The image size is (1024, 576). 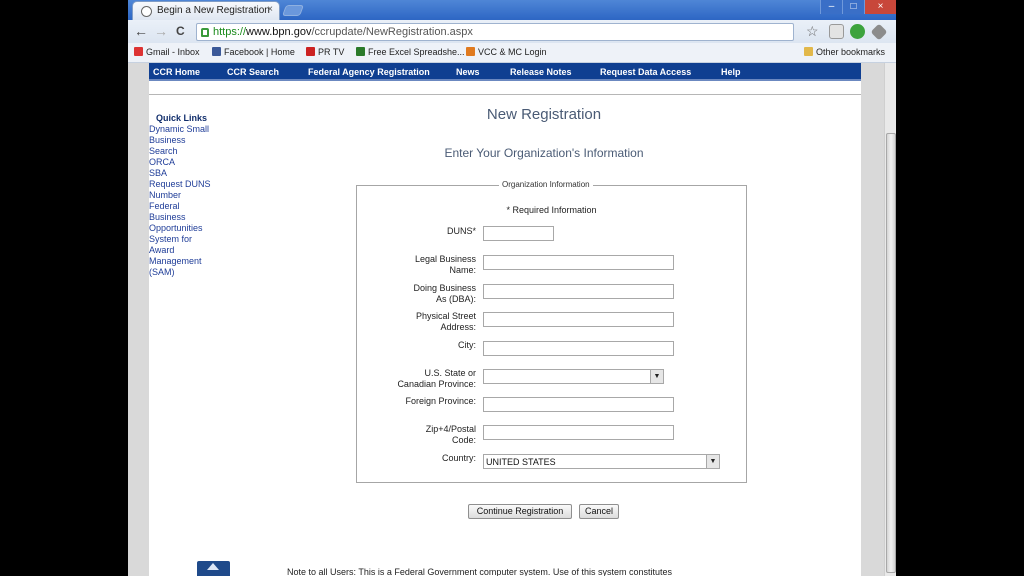 I want to click on quick-link-fbo: Federal, so click(x=184, y=206).